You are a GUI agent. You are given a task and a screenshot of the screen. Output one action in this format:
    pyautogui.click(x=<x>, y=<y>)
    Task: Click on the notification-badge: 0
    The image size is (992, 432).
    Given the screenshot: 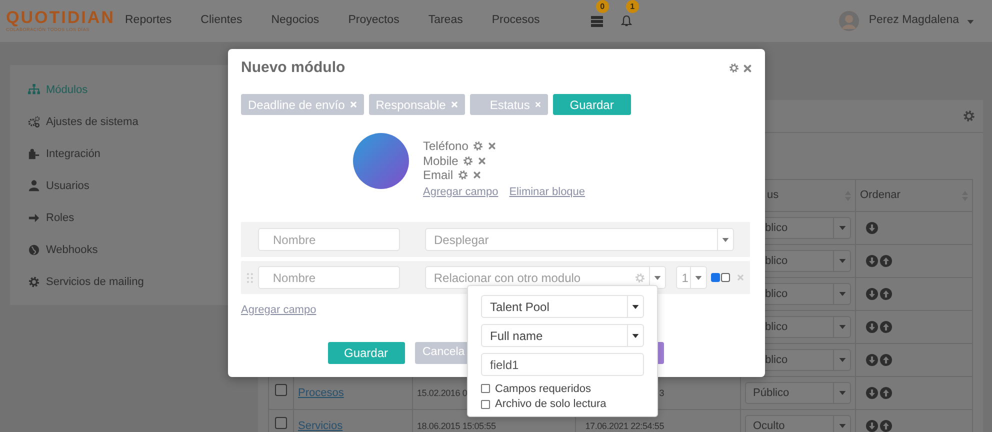 What is the action you would take?
    pyautogui.click(x=602, y=6)
    